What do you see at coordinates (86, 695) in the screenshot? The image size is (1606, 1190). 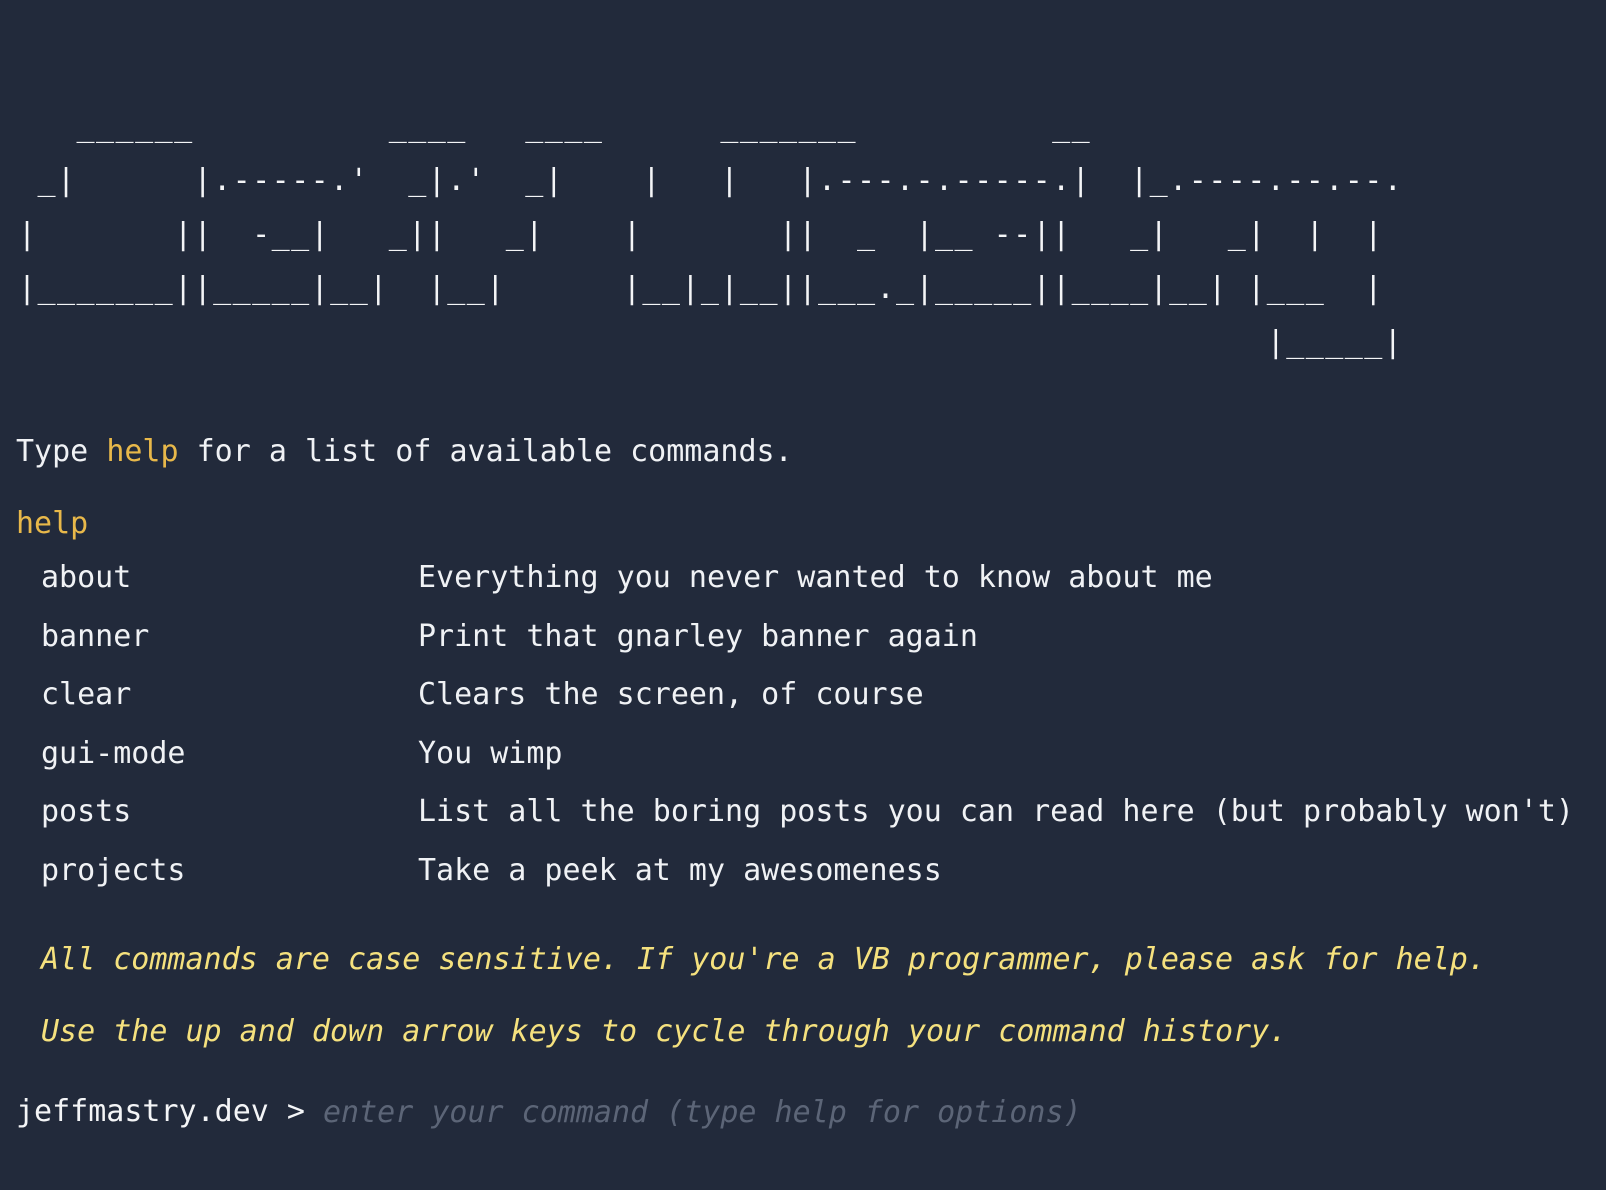 I see `command-name: clear` at bounding box center [86, 695].